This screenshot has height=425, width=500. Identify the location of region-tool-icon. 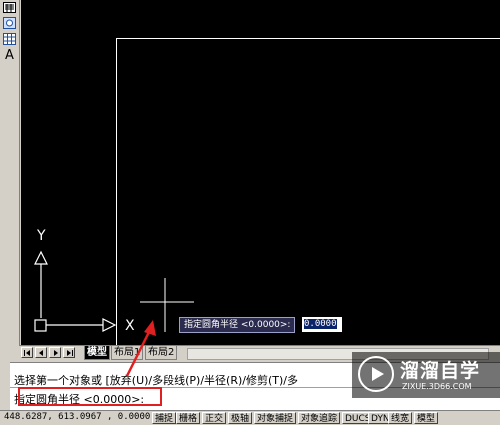
(9, 23).